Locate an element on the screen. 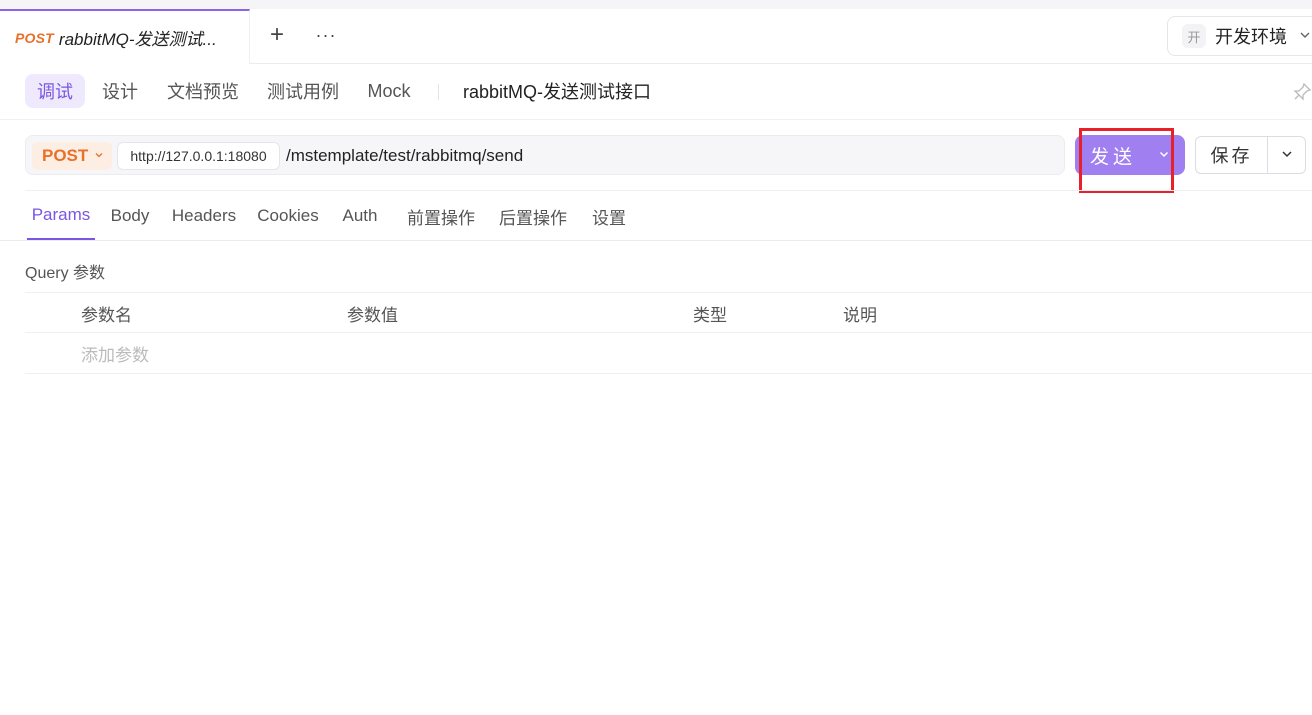 This screenshot has height=715, width=1312. method-label: POST is located at coordinates (65, 155).